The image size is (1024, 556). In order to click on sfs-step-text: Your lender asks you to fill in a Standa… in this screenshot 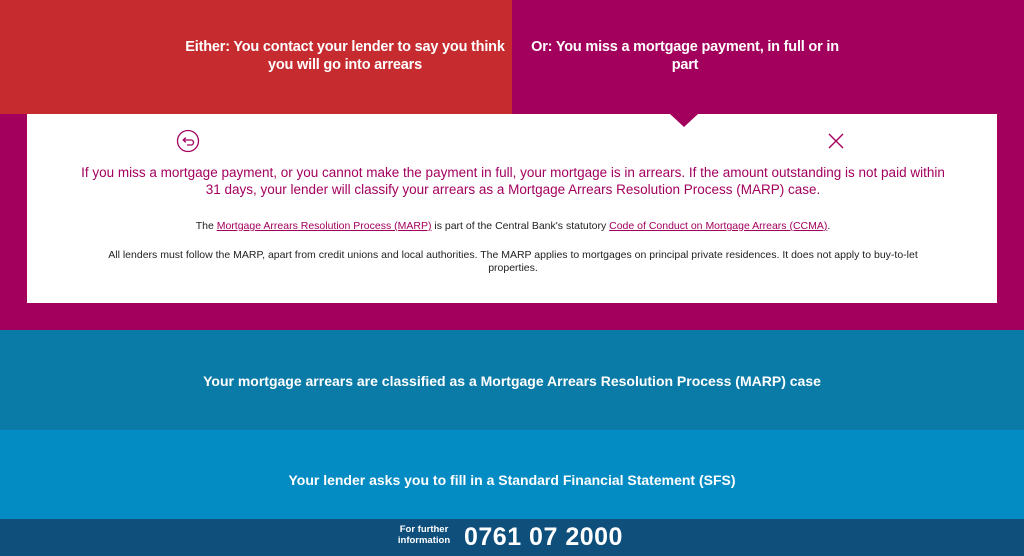, I will do `click(512, 480)`.